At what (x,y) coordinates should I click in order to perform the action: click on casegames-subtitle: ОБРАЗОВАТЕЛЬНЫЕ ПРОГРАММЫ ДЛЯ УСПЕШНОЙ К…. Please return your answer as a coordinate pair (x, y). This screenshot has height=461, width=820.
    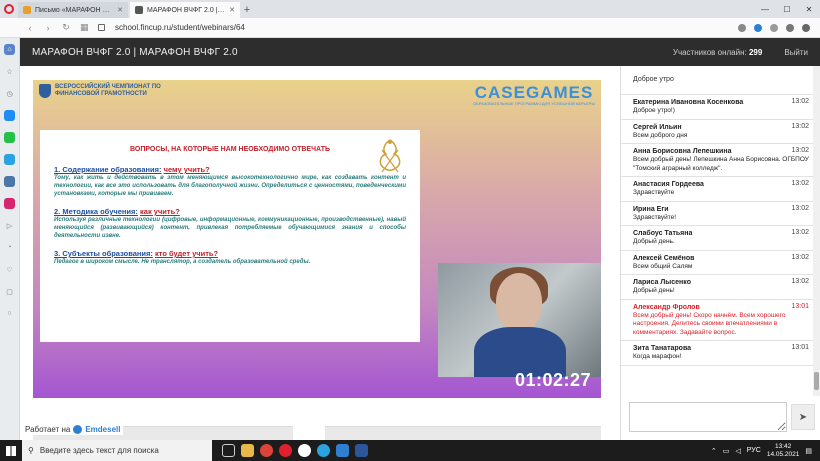
    Looking at the image, I should click on (534, 103).